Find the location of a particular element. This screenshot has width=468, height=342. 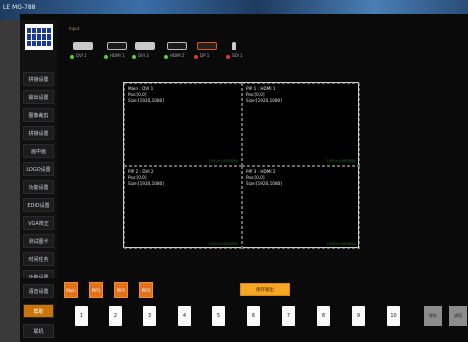

sidebar-item-connect: 联机 is located at coordinates (38, 331).